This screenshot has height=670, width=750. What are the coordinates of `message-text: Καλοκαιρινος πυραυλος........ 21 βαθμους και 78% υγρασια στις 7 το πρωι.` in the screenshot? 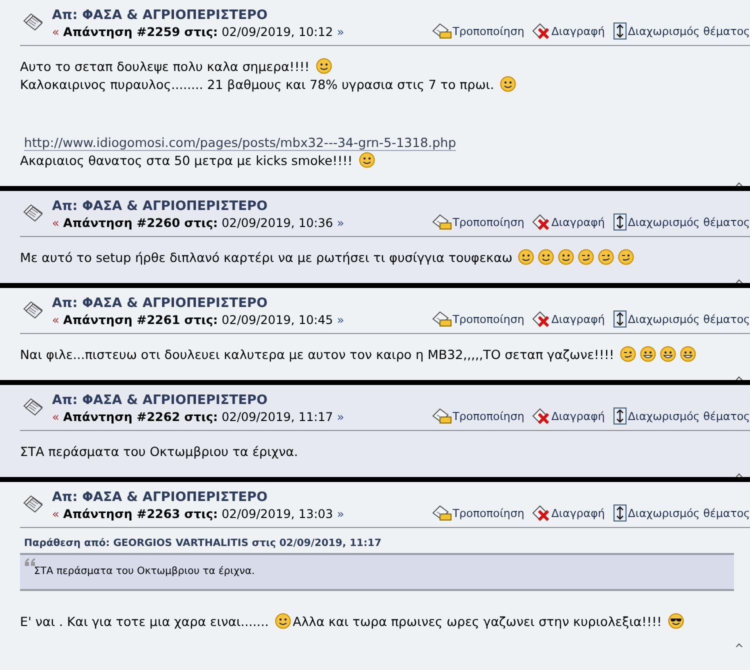 It's located at (385, 85).